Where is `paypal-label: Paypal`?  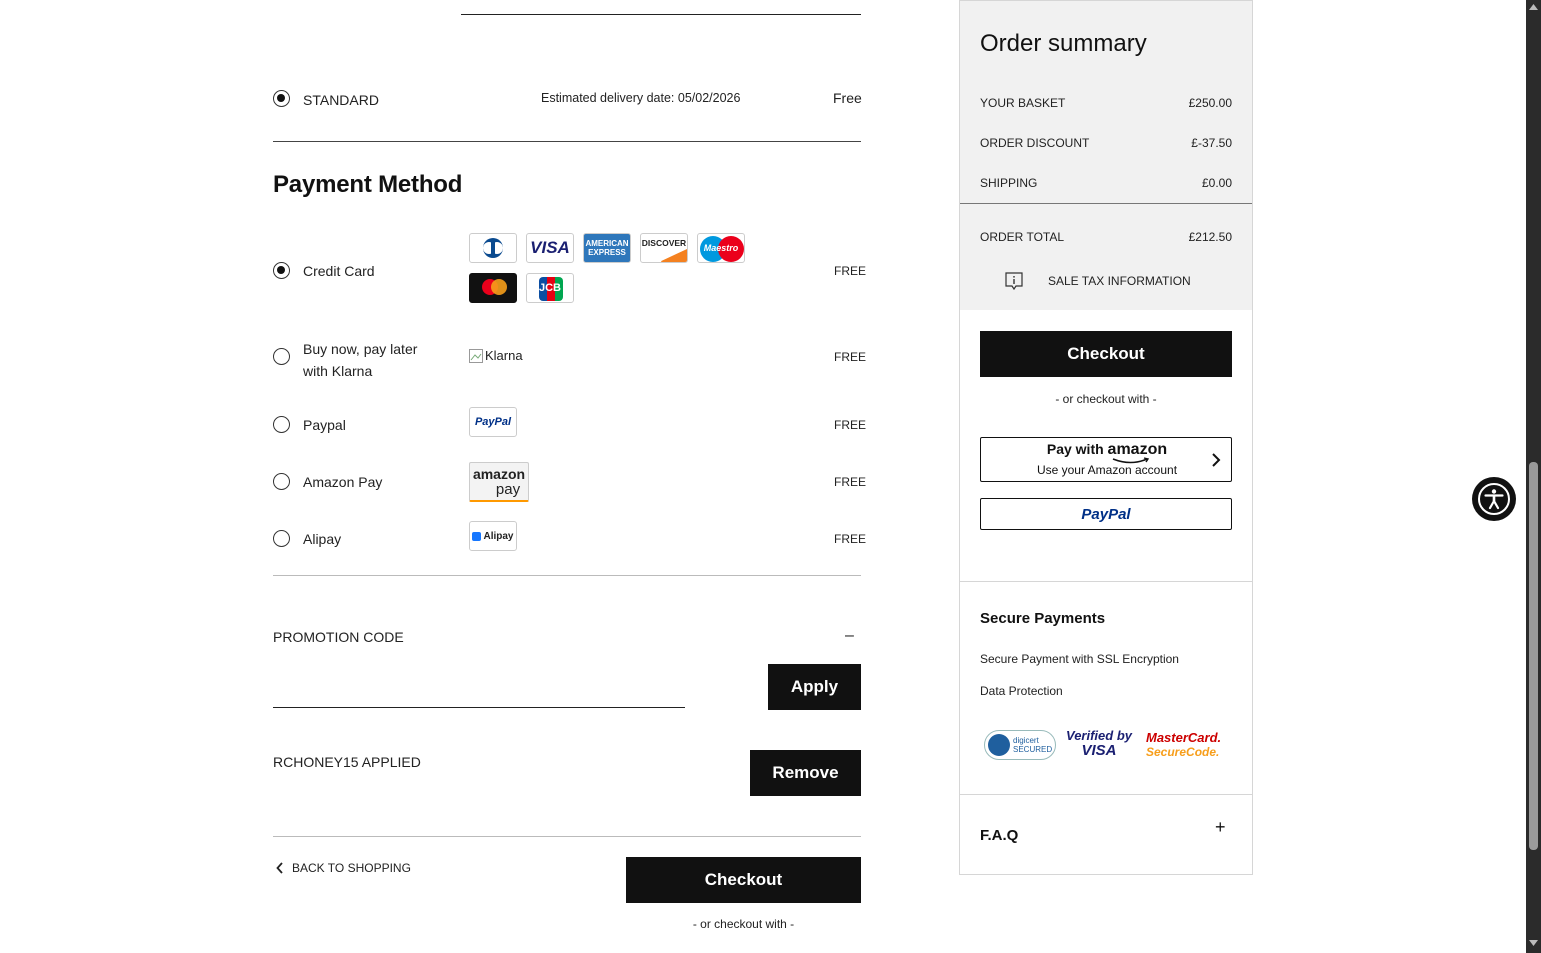 paypal-label: Paypal is located at coordinates (324, 425).